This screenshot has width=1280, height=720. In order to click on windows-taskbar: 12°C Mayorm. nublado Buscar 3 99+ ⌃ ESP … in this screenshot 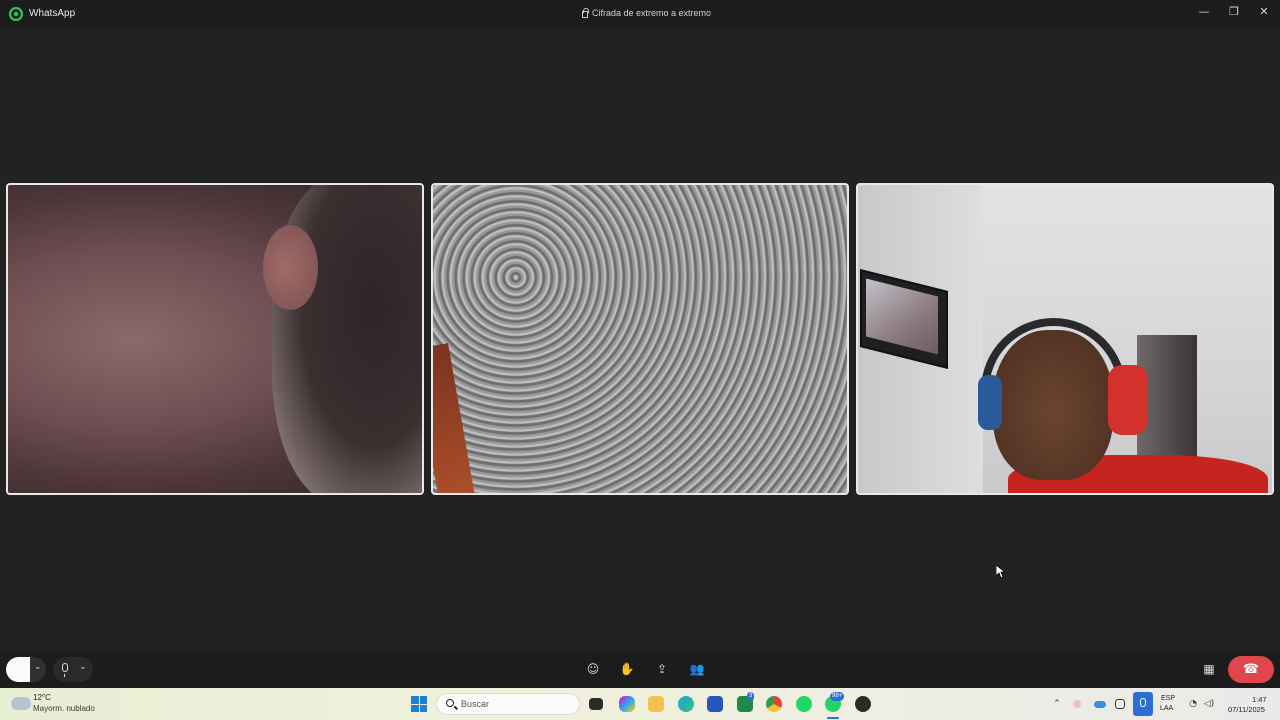, I will do `click(640, 704)`.